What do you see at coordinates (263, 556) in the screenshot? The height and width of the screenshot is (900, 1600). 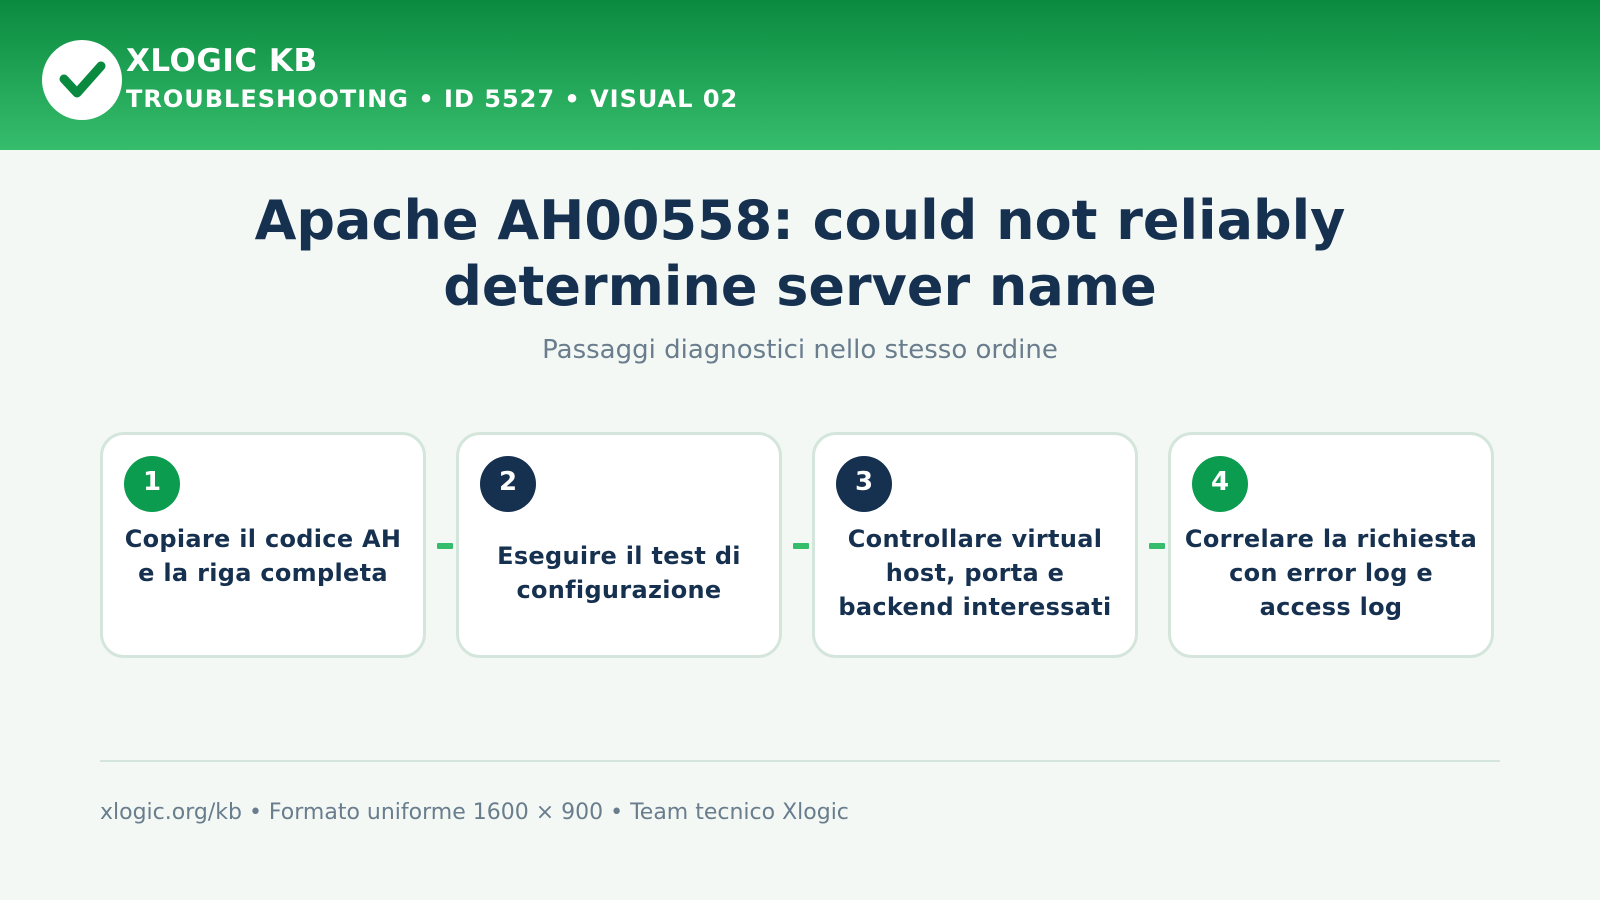 I see `step-text: Copiare il codice AH e la riga completa` at bounding box center [263, 556].